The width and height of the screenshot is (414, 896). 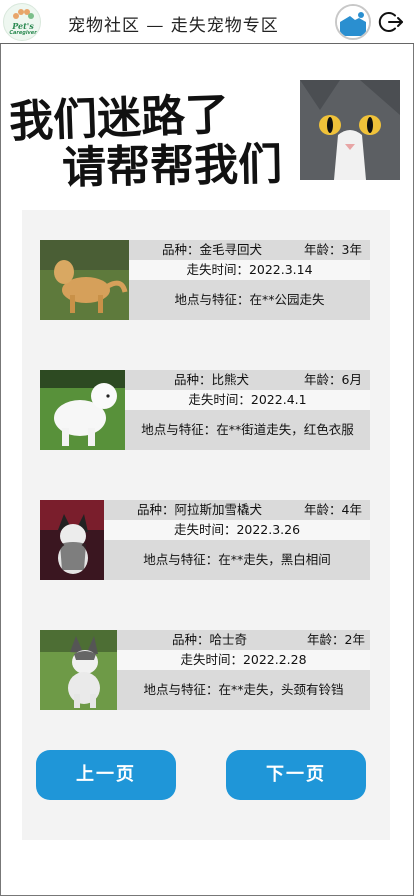 I want to click on pet-breed: 品种：阿拉斯加雪橇犬, so click(x=200, y=509).